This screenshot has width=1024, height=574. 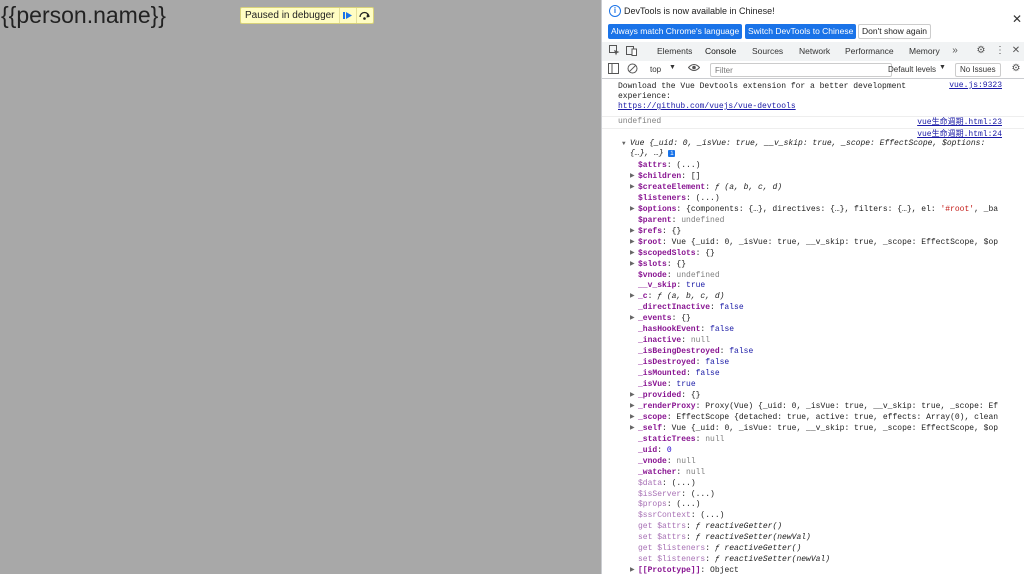 I want to click on property-row: _c: ƒ (a, b, c, d), so click(x=681, y=296).